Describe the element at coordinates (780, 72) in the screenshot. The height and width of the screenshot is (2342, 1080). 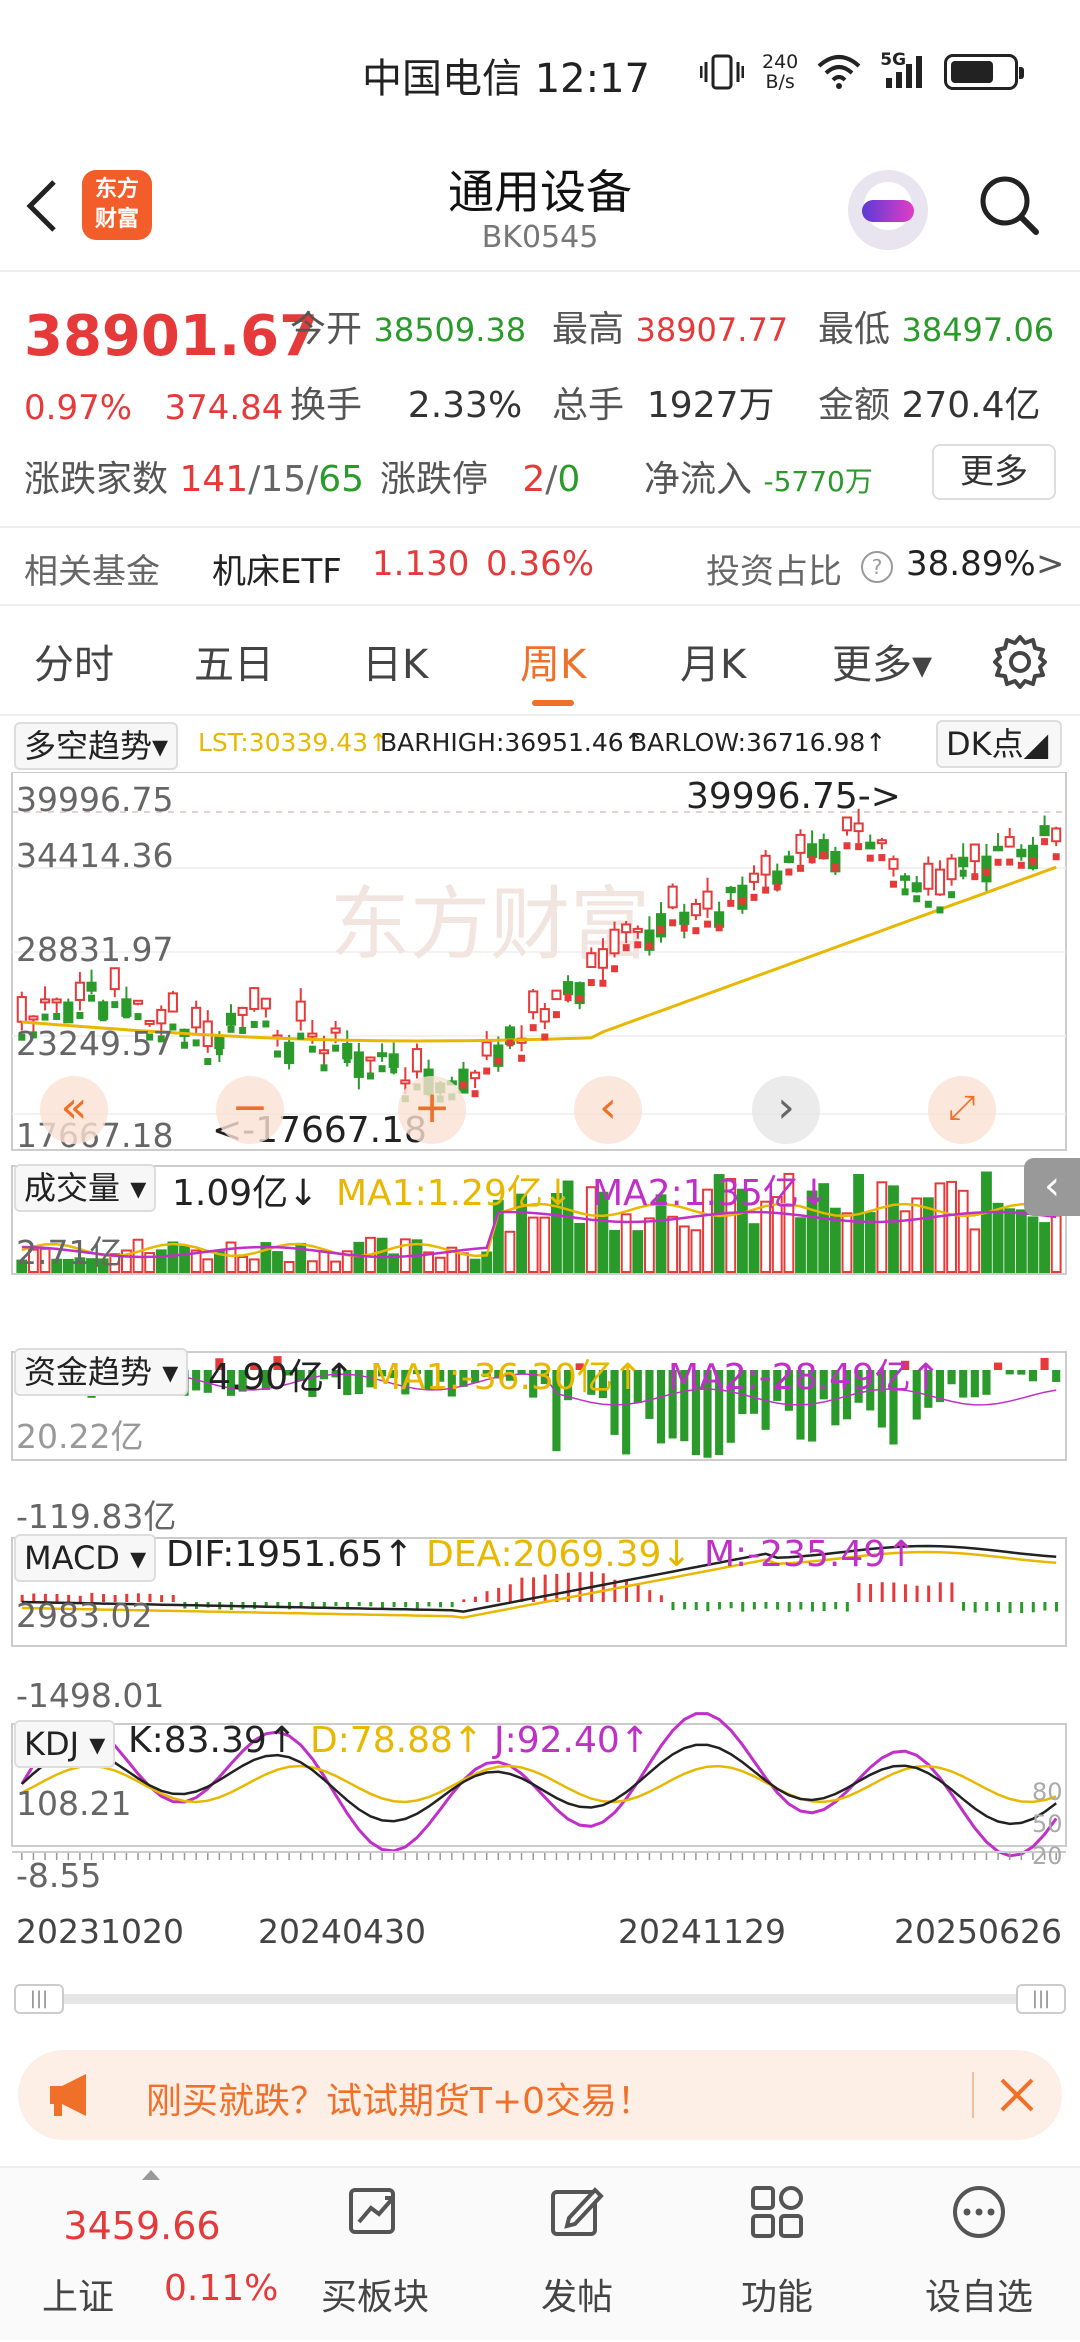
I see `net-speed: 240 B/s` at that location.